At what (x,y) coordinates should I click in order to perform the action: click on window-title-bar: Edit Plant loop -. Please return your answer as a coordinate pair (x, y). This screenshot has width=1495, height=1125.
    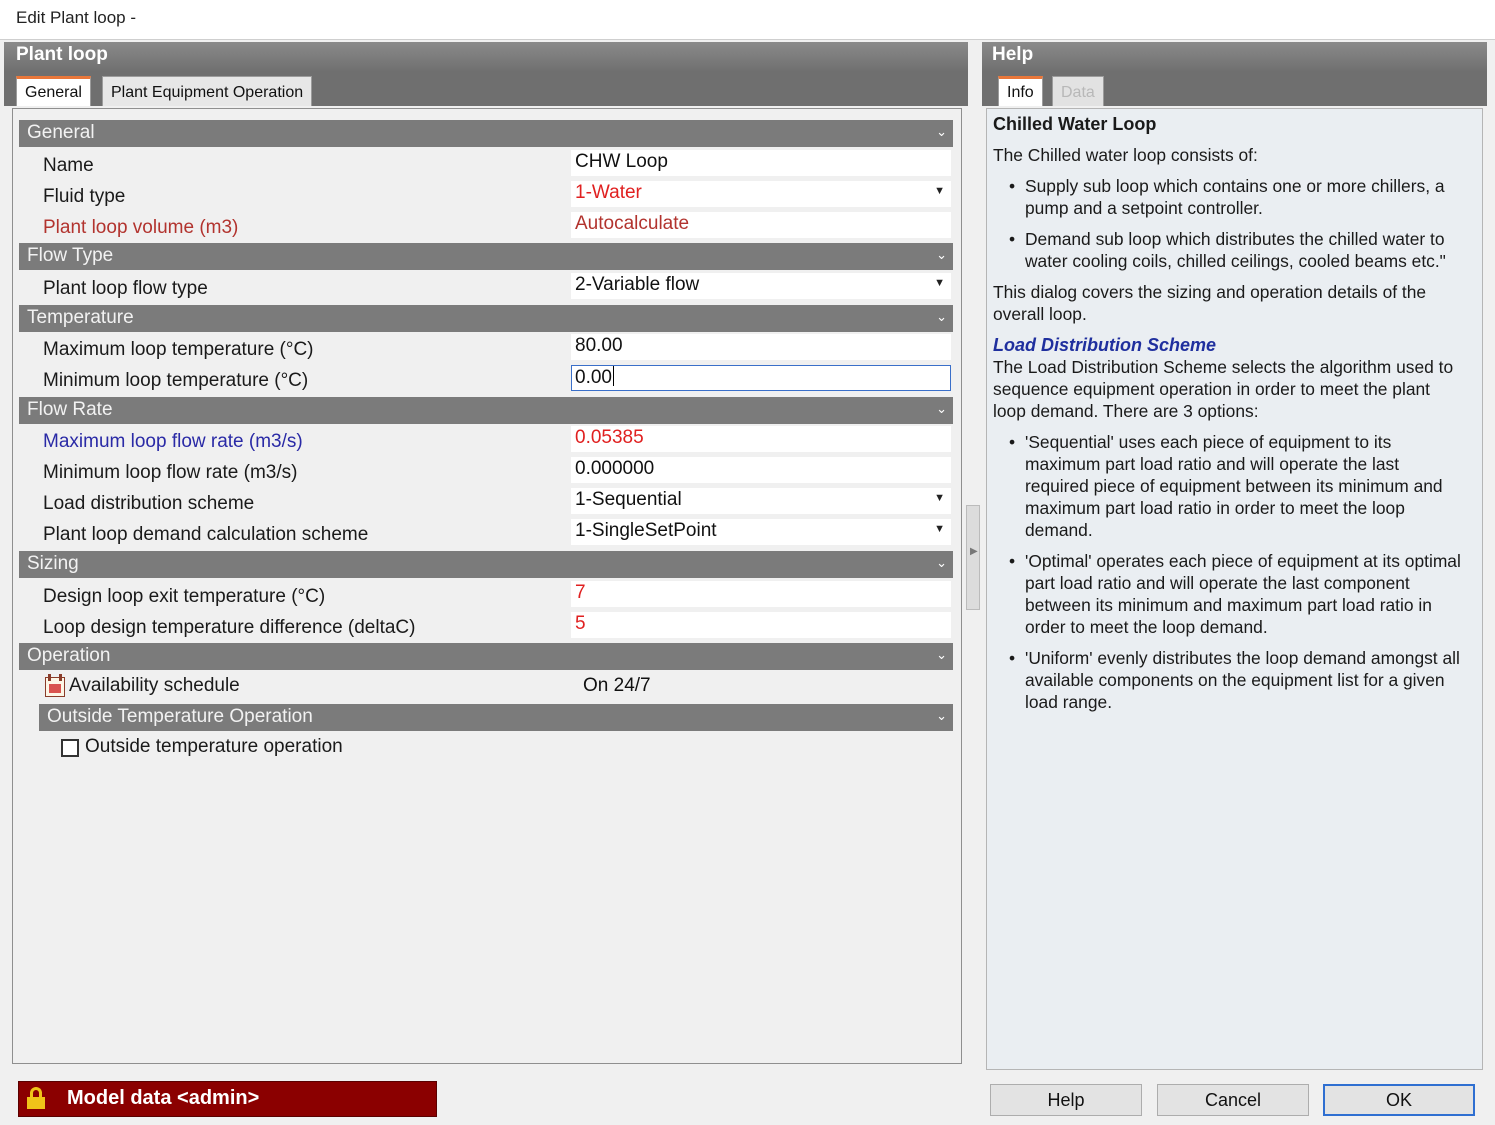
    Looking at the image, I should click on (747, 20).